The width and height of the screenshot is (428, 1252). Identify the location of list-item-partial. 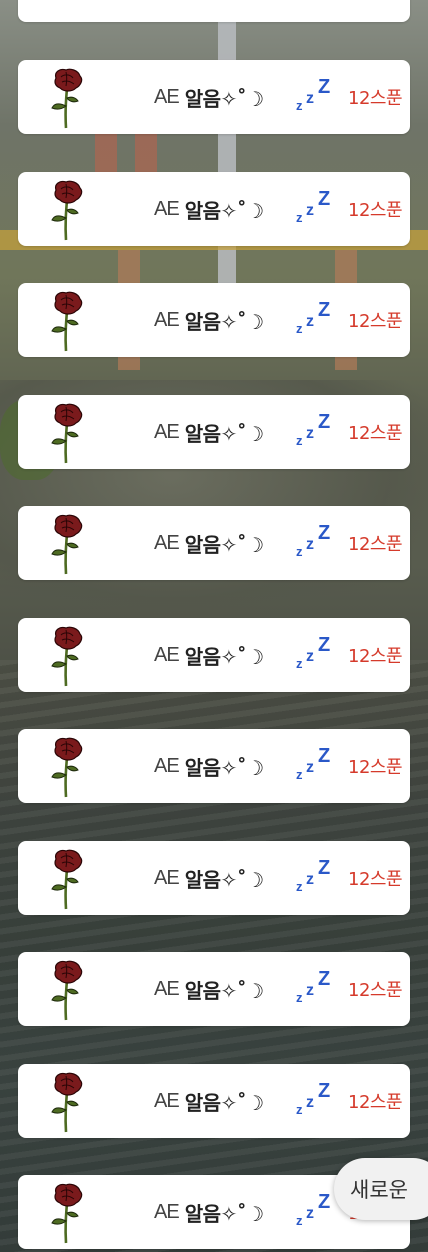
(214, 11).